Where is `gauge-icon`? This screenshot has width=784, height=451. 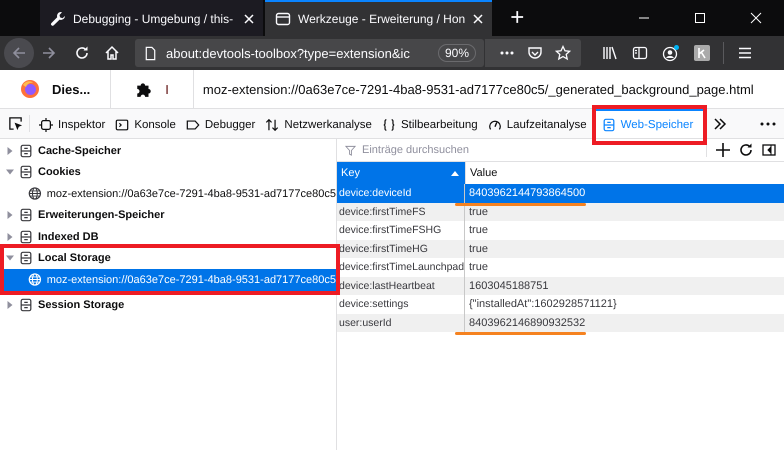 gauge-icon is located at coordinates (495, 125).